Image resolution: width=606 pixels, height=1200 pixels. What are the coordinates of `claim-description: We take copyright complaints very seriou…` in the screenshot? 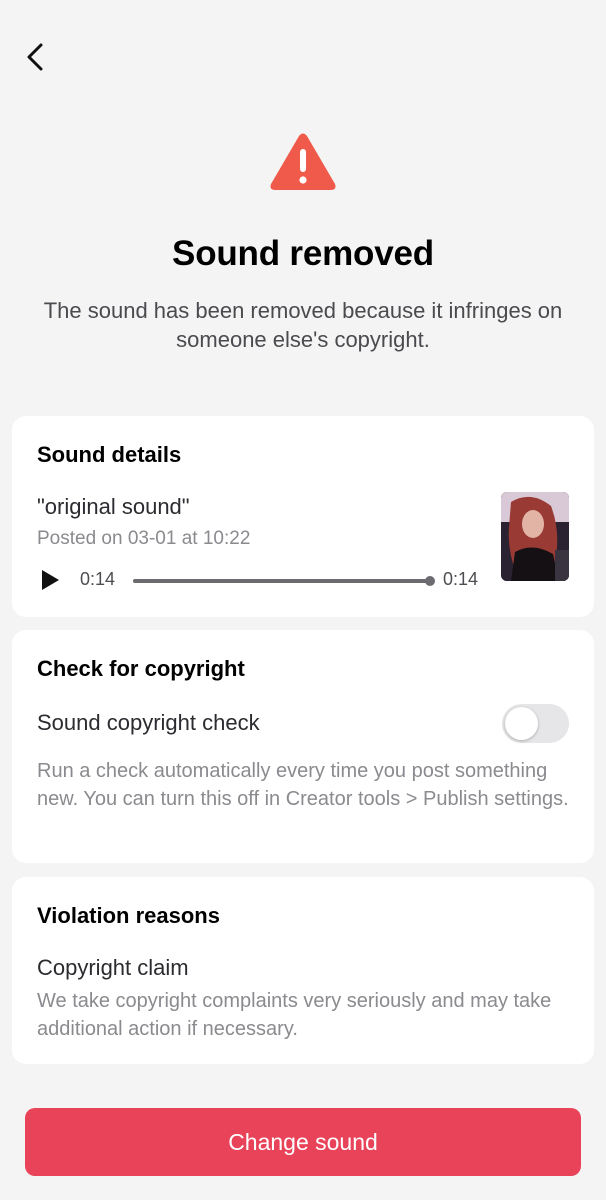 It's located at (294, 1015).